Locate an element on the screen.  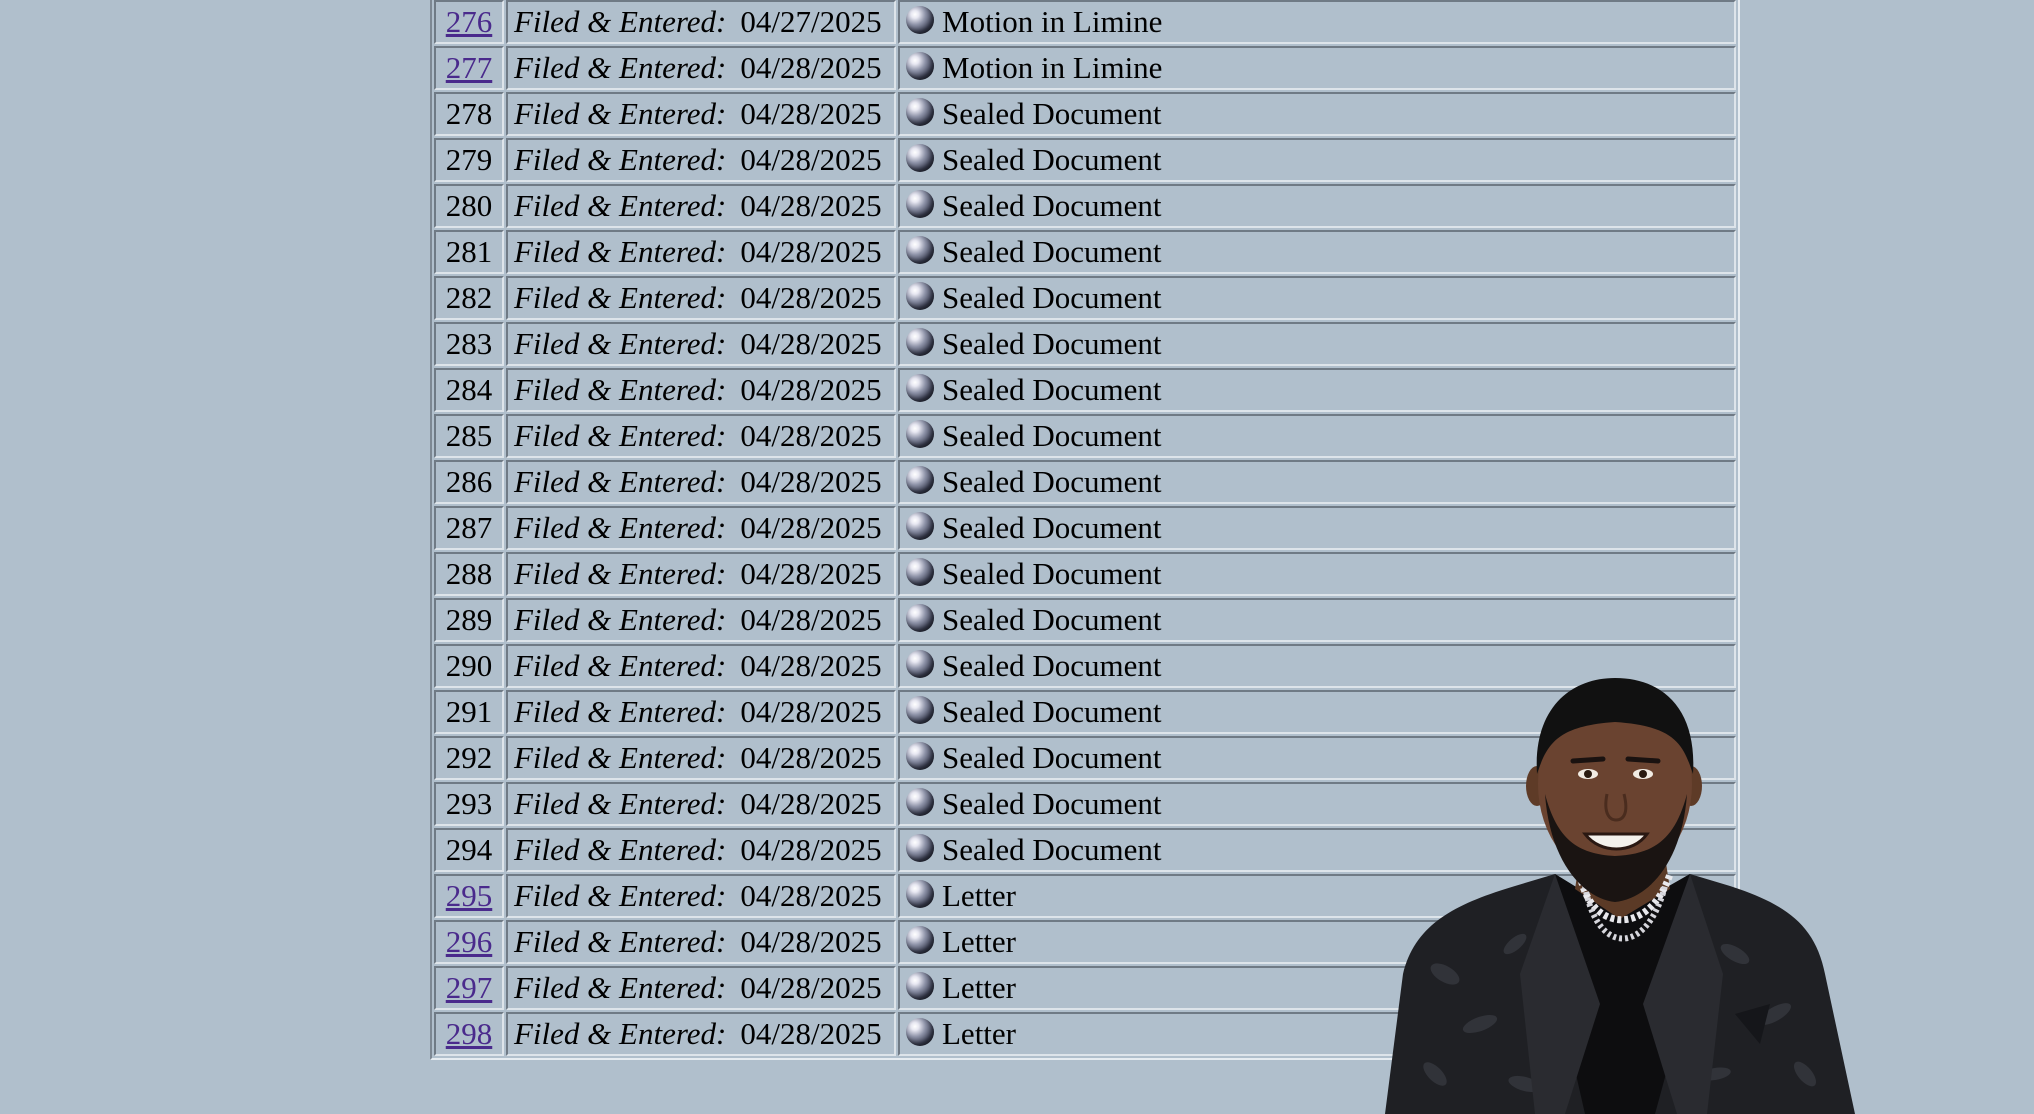
entry-number-cell: 297 is located at coordinates (469, 988).